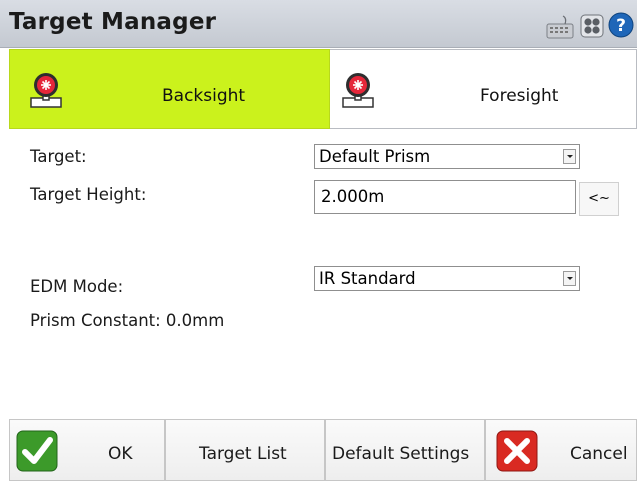 This screenshot has height=481, width=637. What do you see at coordinates (367, 278) in the screenshot?
I see `edm-mode-value: IR Standard` at bounding box center [367, 278].